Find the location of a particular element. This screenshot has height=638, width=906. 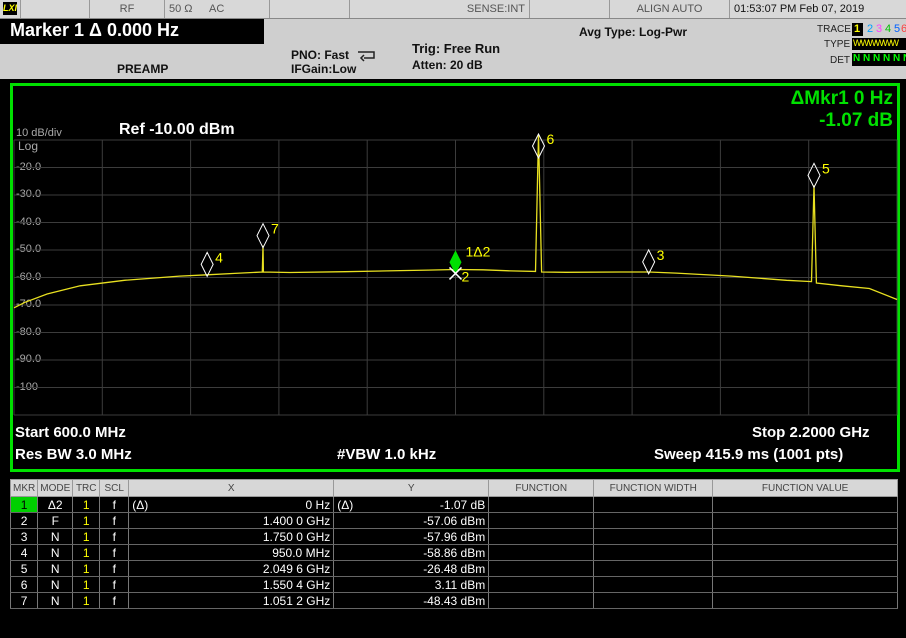

sweep-time: Sweep 415.9 ms (1001 pts) is located at coordinates (748, 454).